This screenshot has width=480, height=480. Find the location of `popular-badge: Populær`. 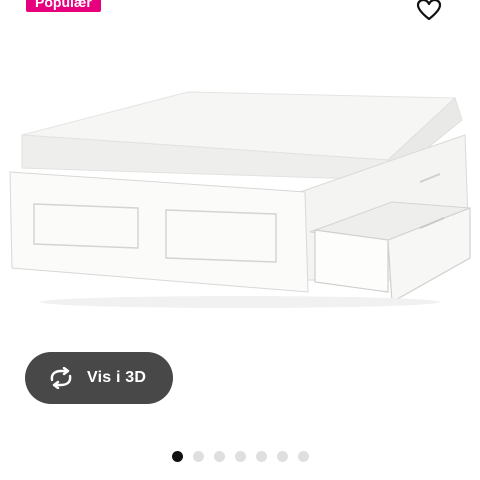

popular-badge: Populær is located at coordinates (63, 6).